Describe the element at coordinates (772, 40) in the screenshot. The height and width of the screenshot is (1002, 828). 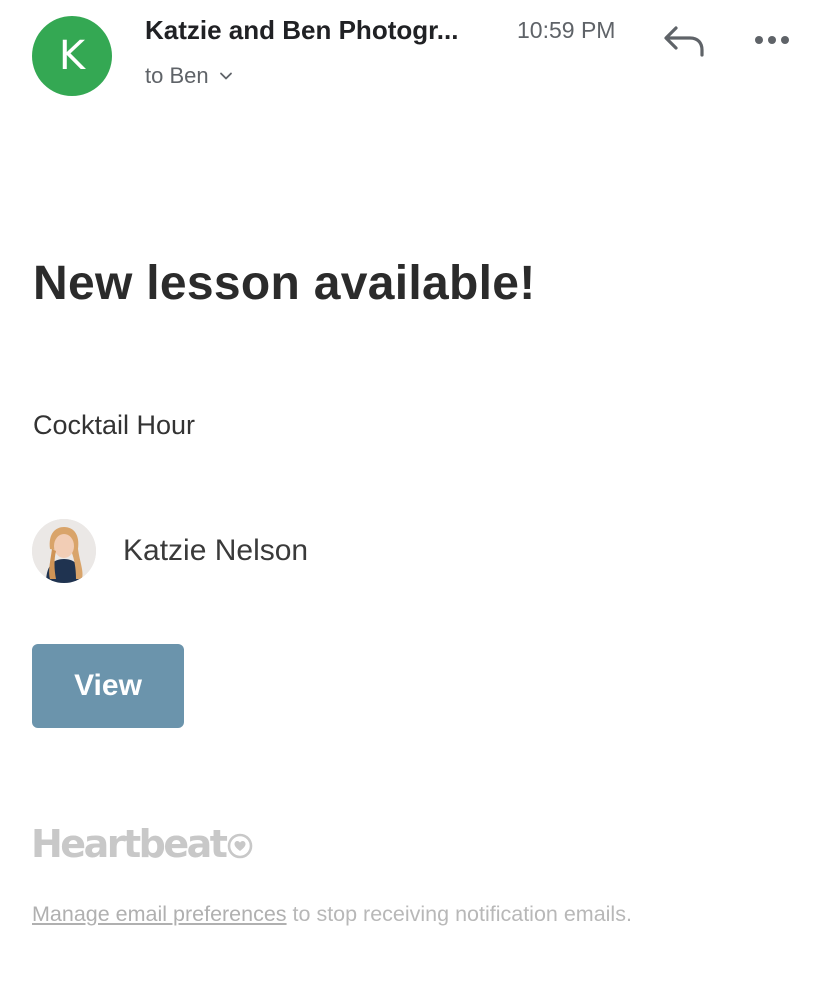
I see `more-options-icon` at that location.